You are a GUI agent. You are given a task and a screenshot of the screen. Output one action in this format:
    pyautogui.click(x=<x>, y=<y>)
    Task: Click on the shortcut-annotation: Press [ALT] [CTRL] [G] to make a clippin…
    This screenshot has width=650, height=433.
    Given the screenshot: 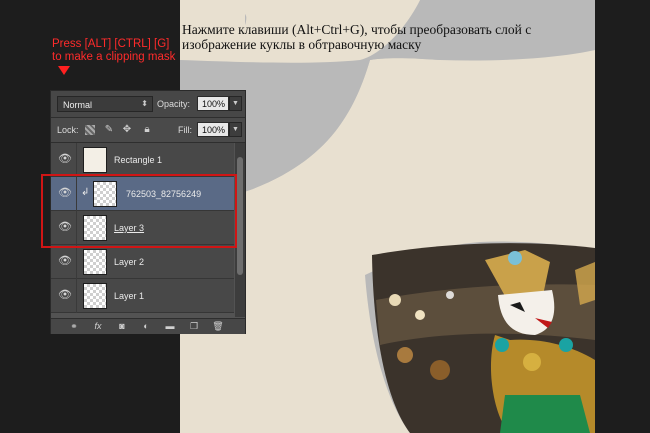 What is the action you would take?
    pyautogui.click(x=114, y=50)
    